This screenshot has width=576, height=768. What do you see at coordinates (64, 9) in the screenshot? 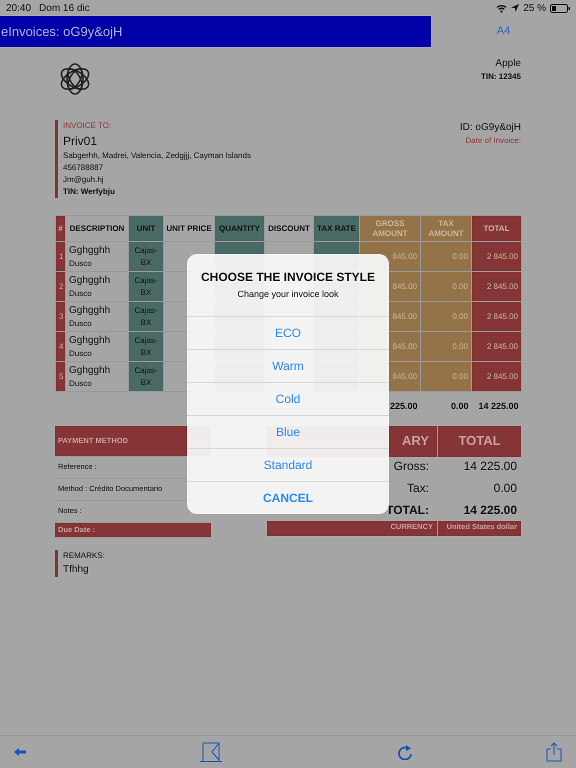
I see `status-date: Dom 16 dic` at bounding box center [64, 9].